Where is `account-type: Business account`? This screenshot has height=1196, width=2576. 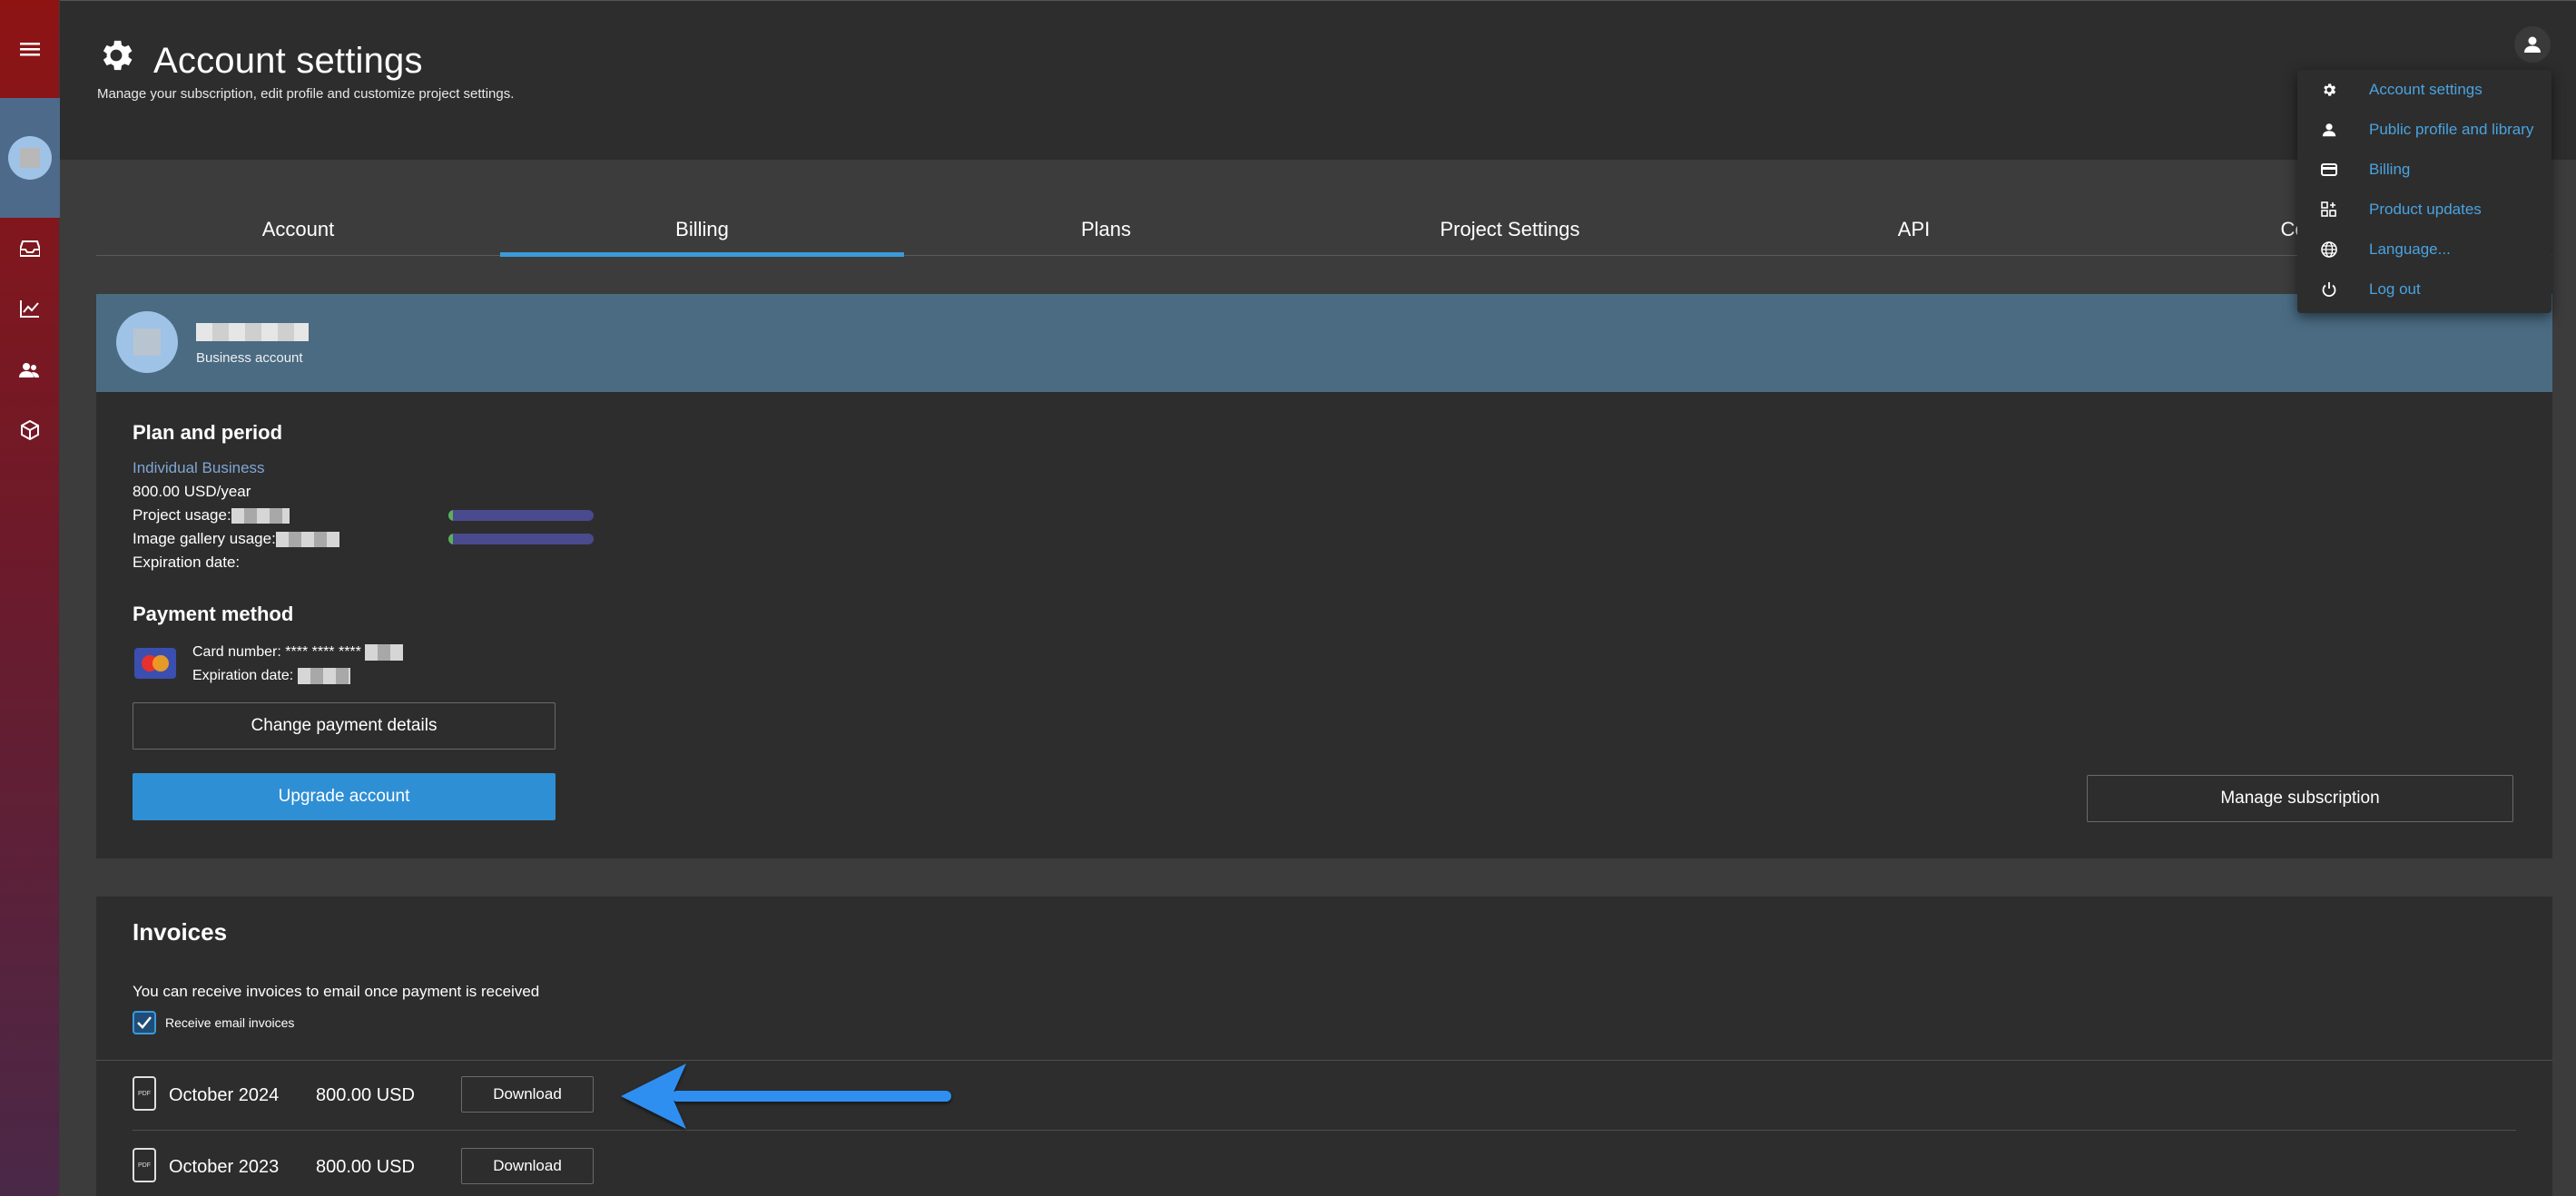 account-type: Business account is located at coordinates (249, 358).